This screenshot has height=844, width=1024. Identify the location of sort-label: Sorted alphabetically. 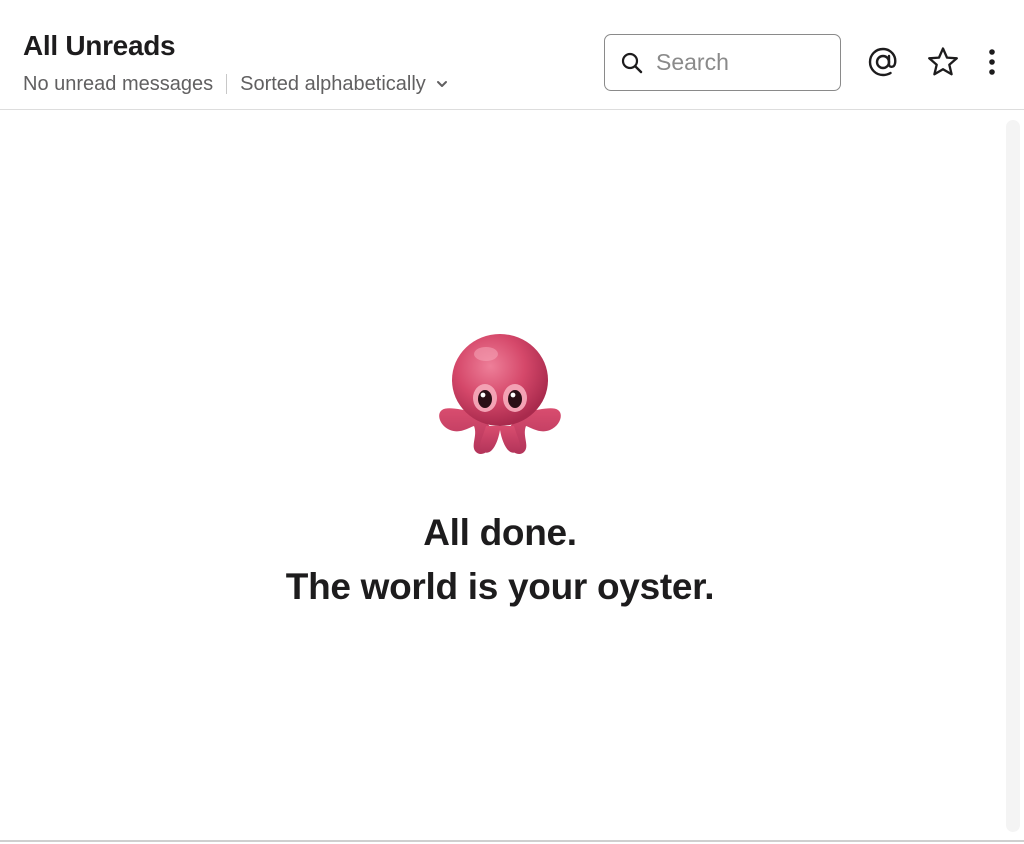
(333, 83).